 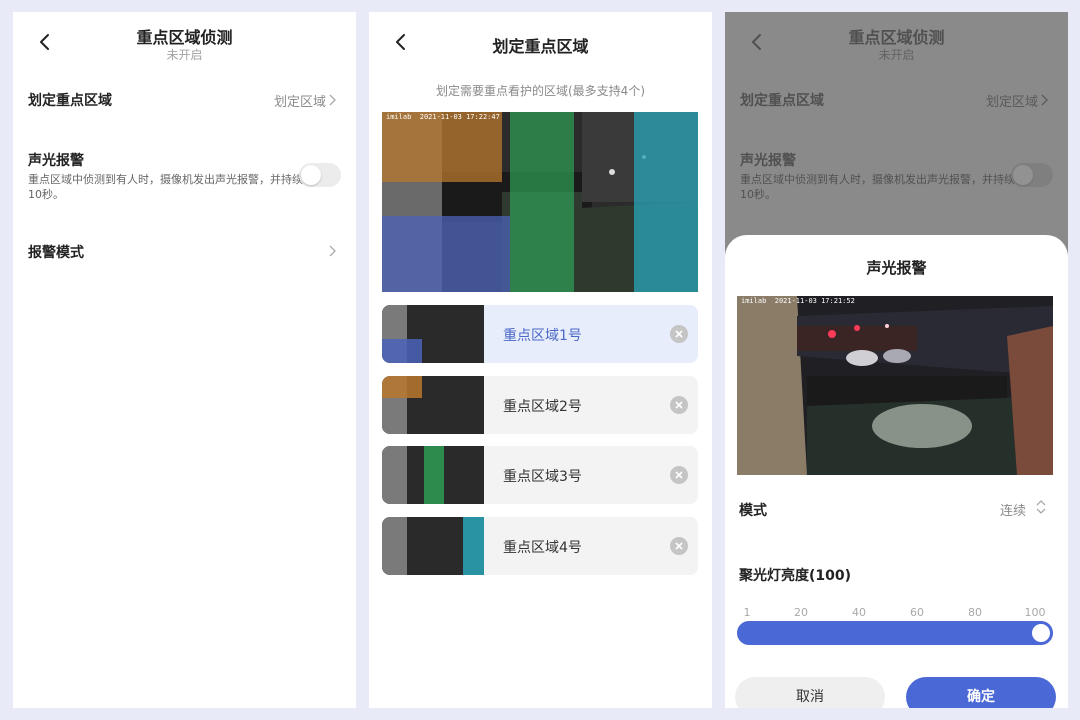 I want to click on night-scene-image, so click(x=895, y=385).